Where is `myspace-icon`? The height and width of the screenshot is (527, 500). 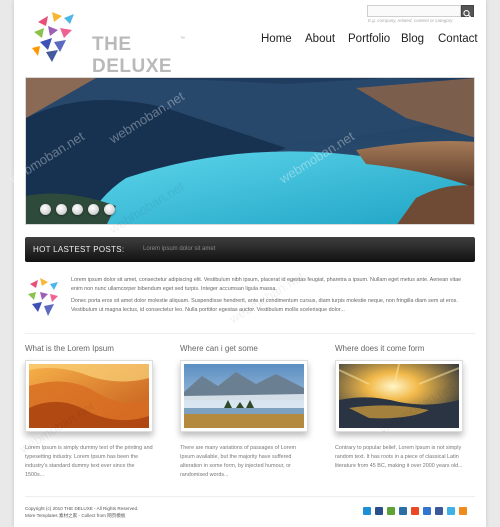 myspace-icon is located at coordinates (379, 511).